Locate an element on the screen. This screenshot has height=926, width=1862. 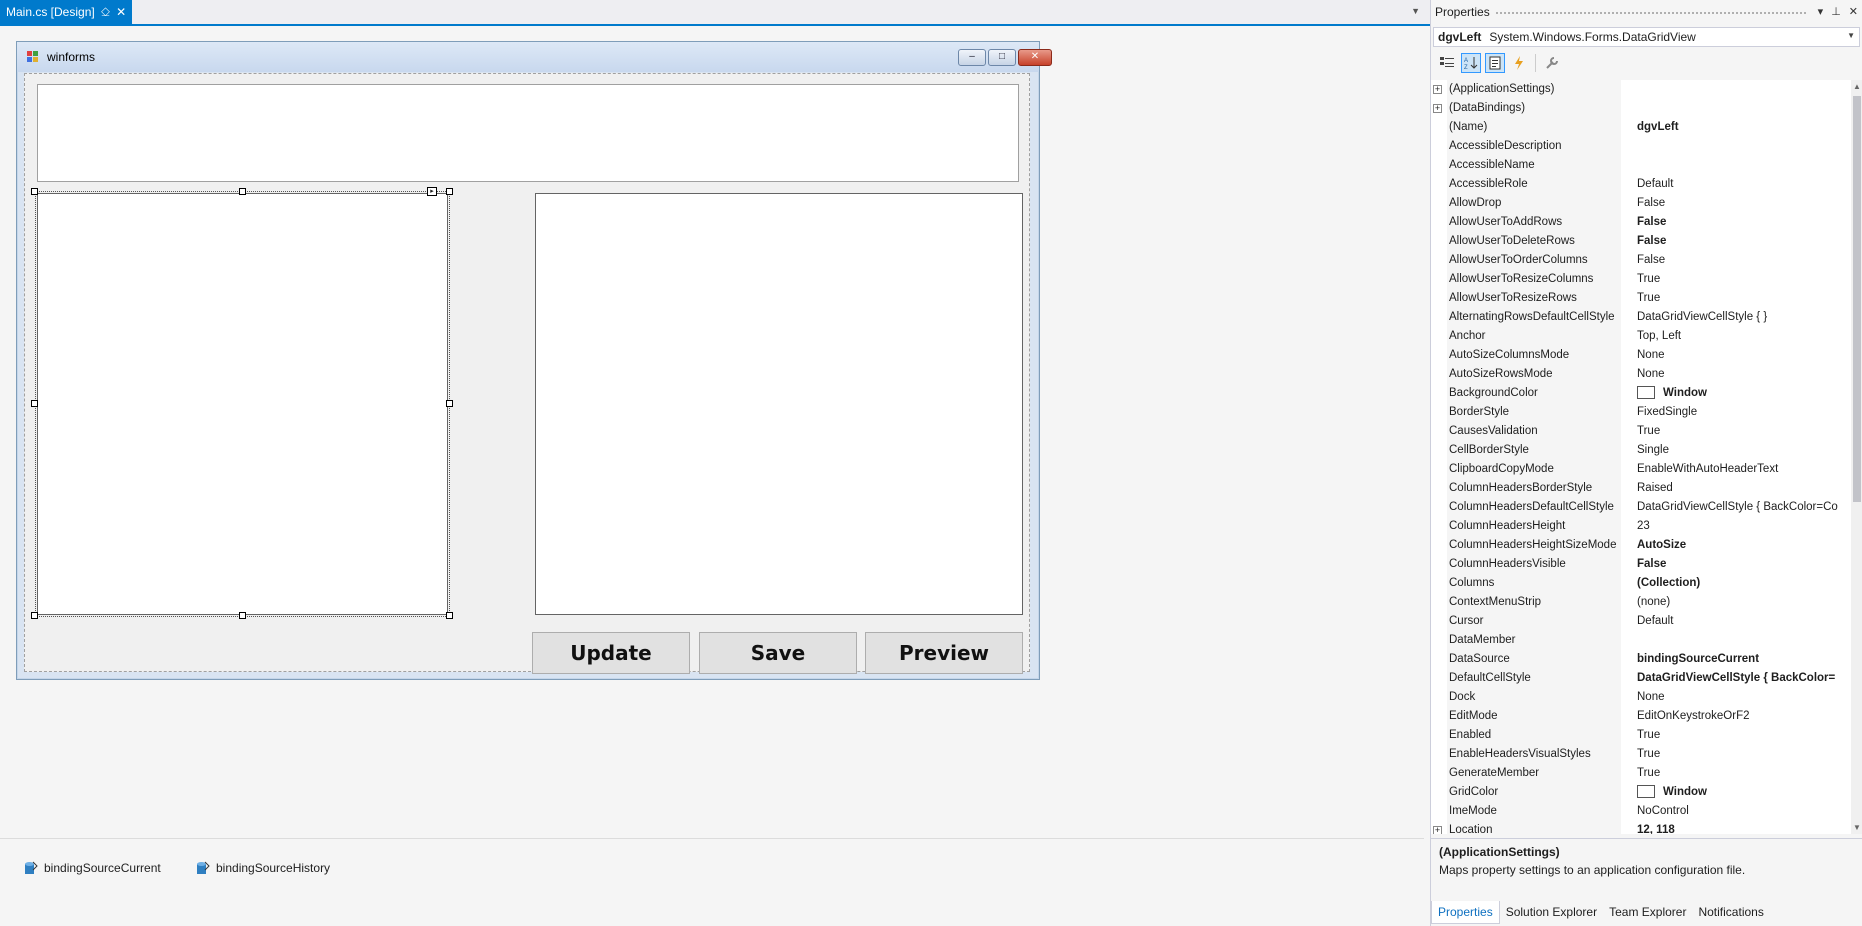
tray-item-binding-source-current: bindingSourceCurrent is located at coordinates (92, 868).